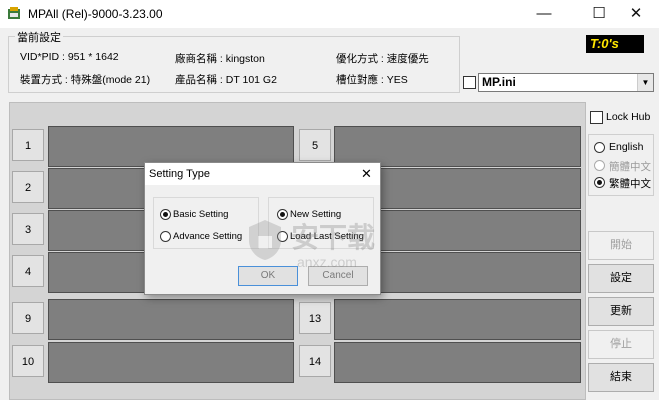  What do you see at coordinates (372, 80) in the screenshot?
I see `slot-mapping-value: 槽位對應 : YES` at bounding box center [372, 80].